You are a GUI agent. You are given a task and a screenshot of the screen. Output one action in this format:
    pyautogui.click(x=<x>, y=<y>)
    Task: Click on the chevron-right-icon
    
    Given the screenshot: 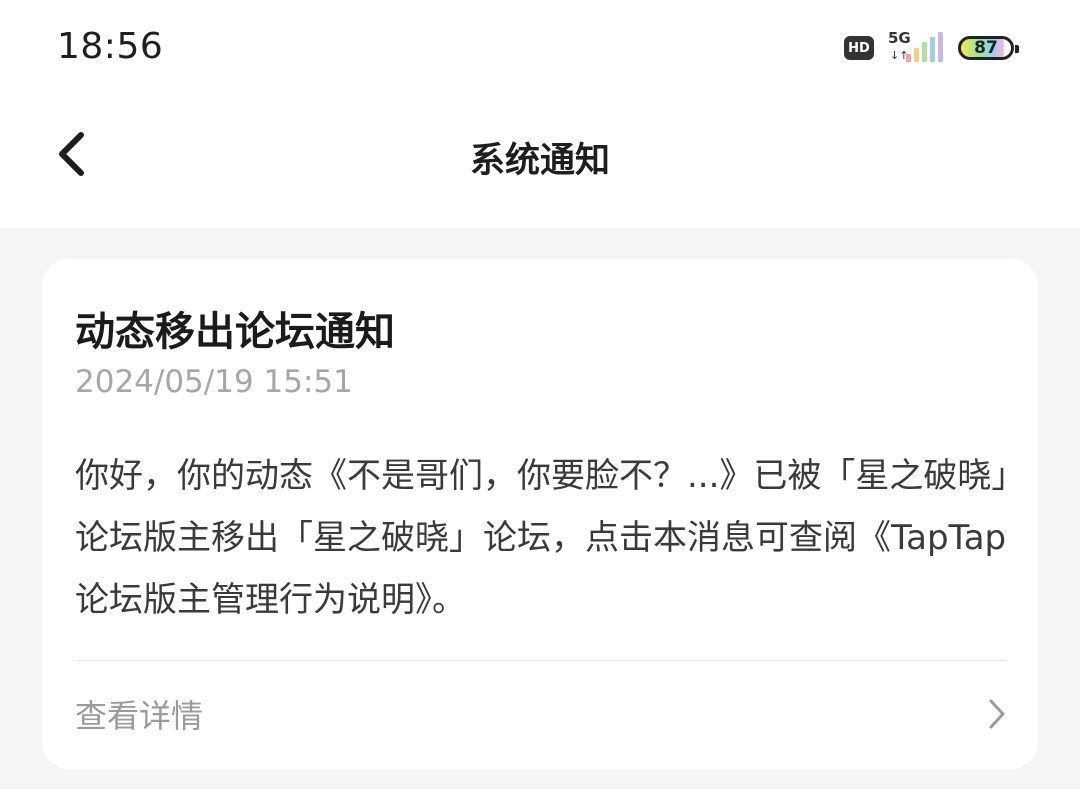 What is the action you would take?
    pyautogui.click(x=997, y=714)
    